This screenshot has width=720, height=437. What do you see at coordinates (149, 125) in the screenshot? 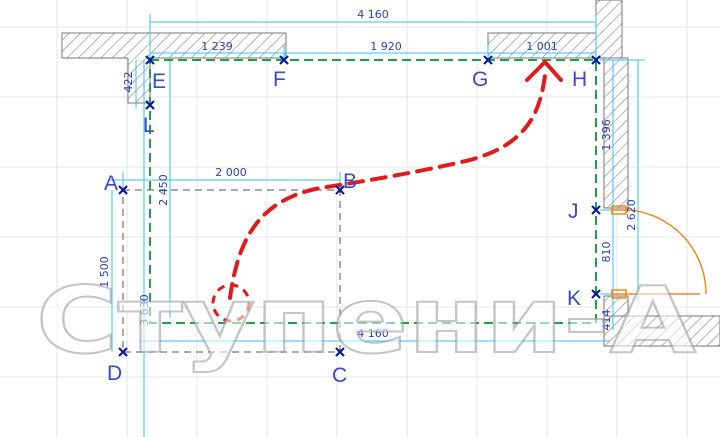
I see `point-label-l: L` at bounding box center [149, 125].